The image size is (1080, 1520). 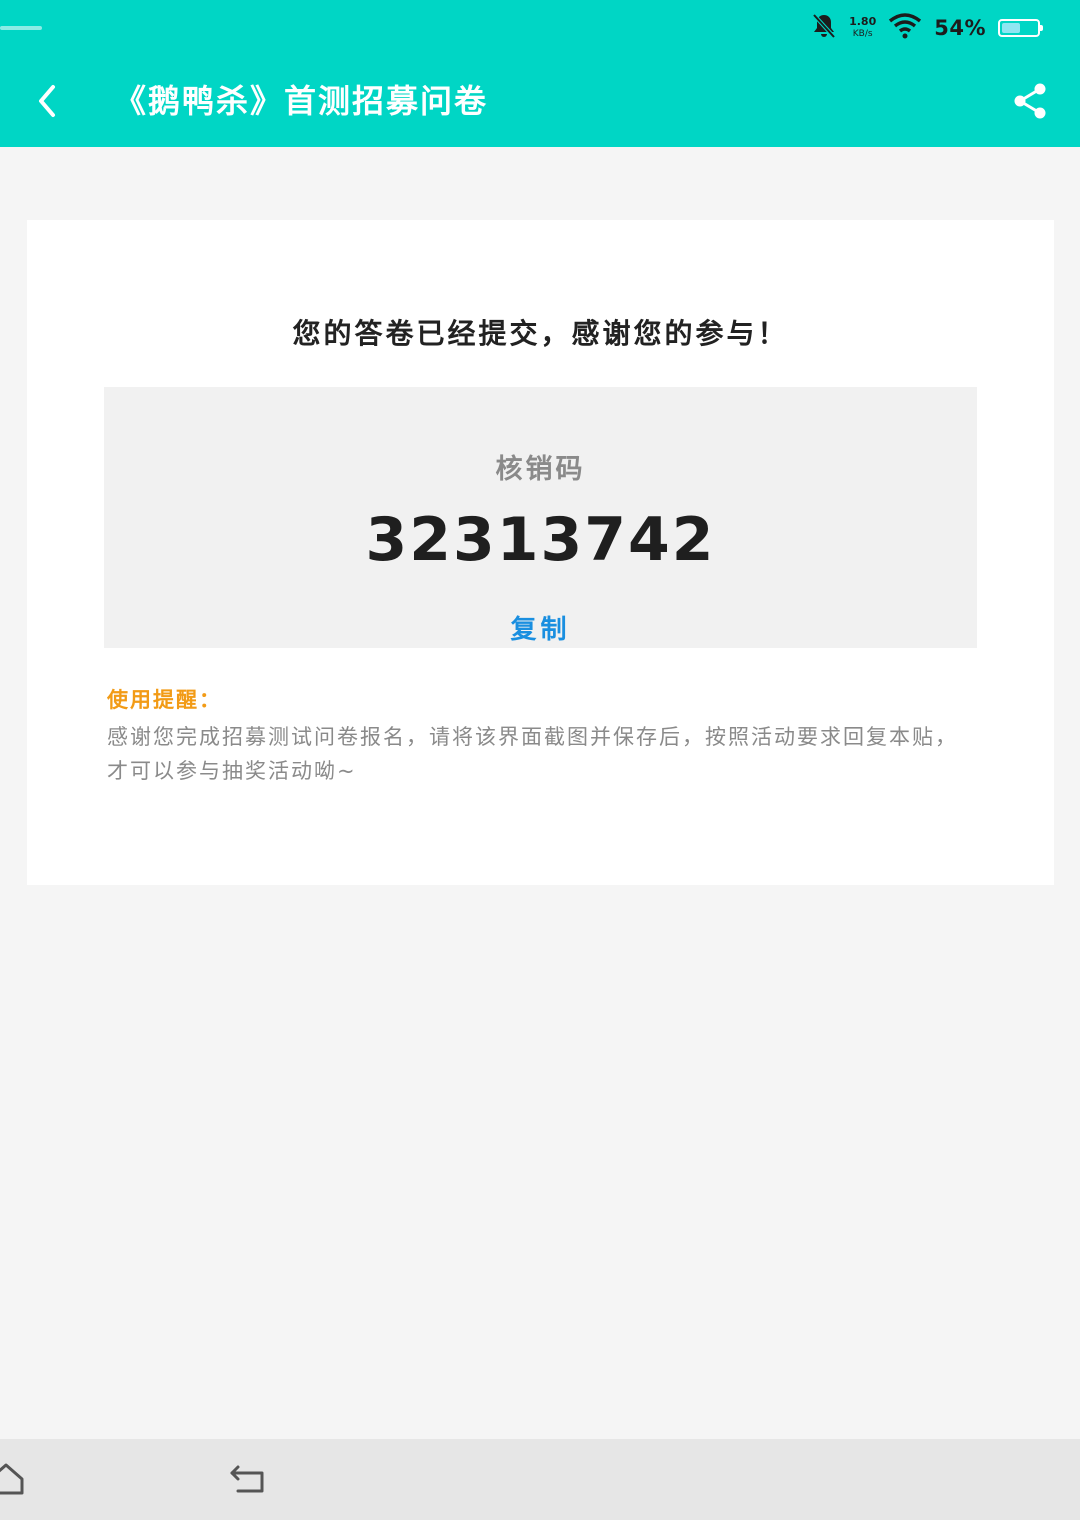 What do you see at coordinates (540, 101) in the screenshot?
I see `app-bar: 《鹅鸭杀》首测招募问卷` at bounding box center [540, 101].